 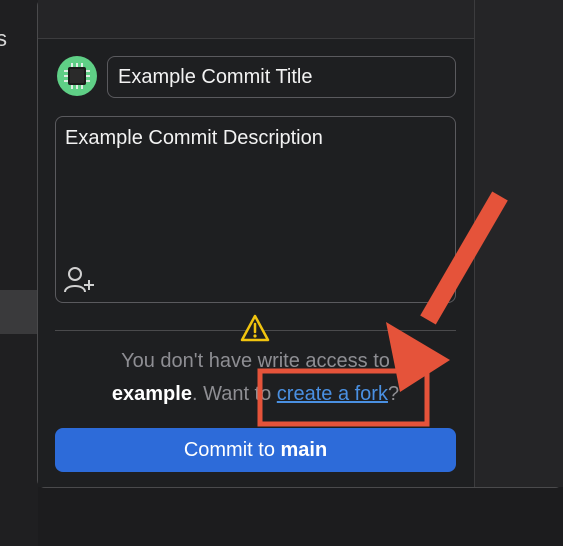 I want to click on commit-panel-side, so click(x=518, y=243).